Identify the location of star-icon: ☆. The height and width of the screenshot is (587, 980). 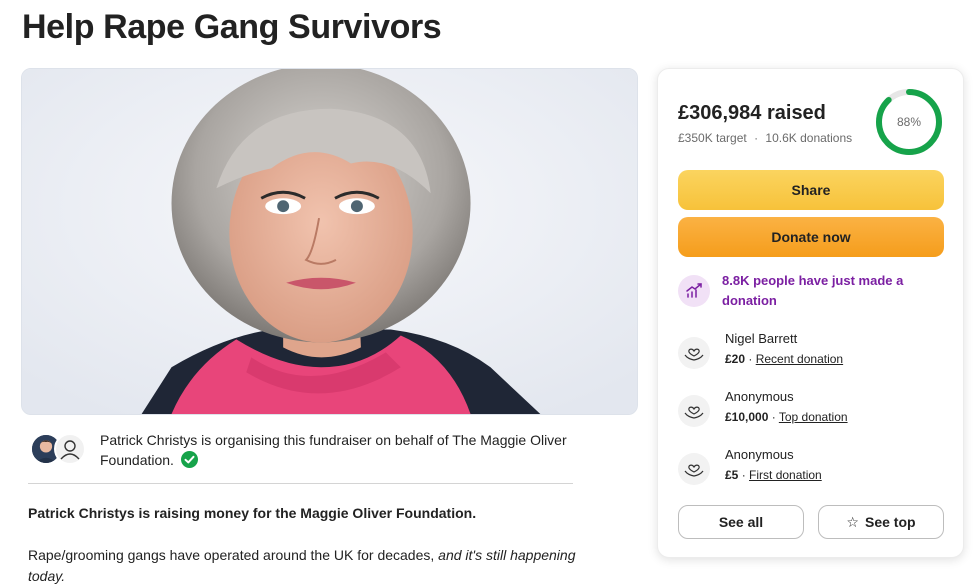
(852, 521).